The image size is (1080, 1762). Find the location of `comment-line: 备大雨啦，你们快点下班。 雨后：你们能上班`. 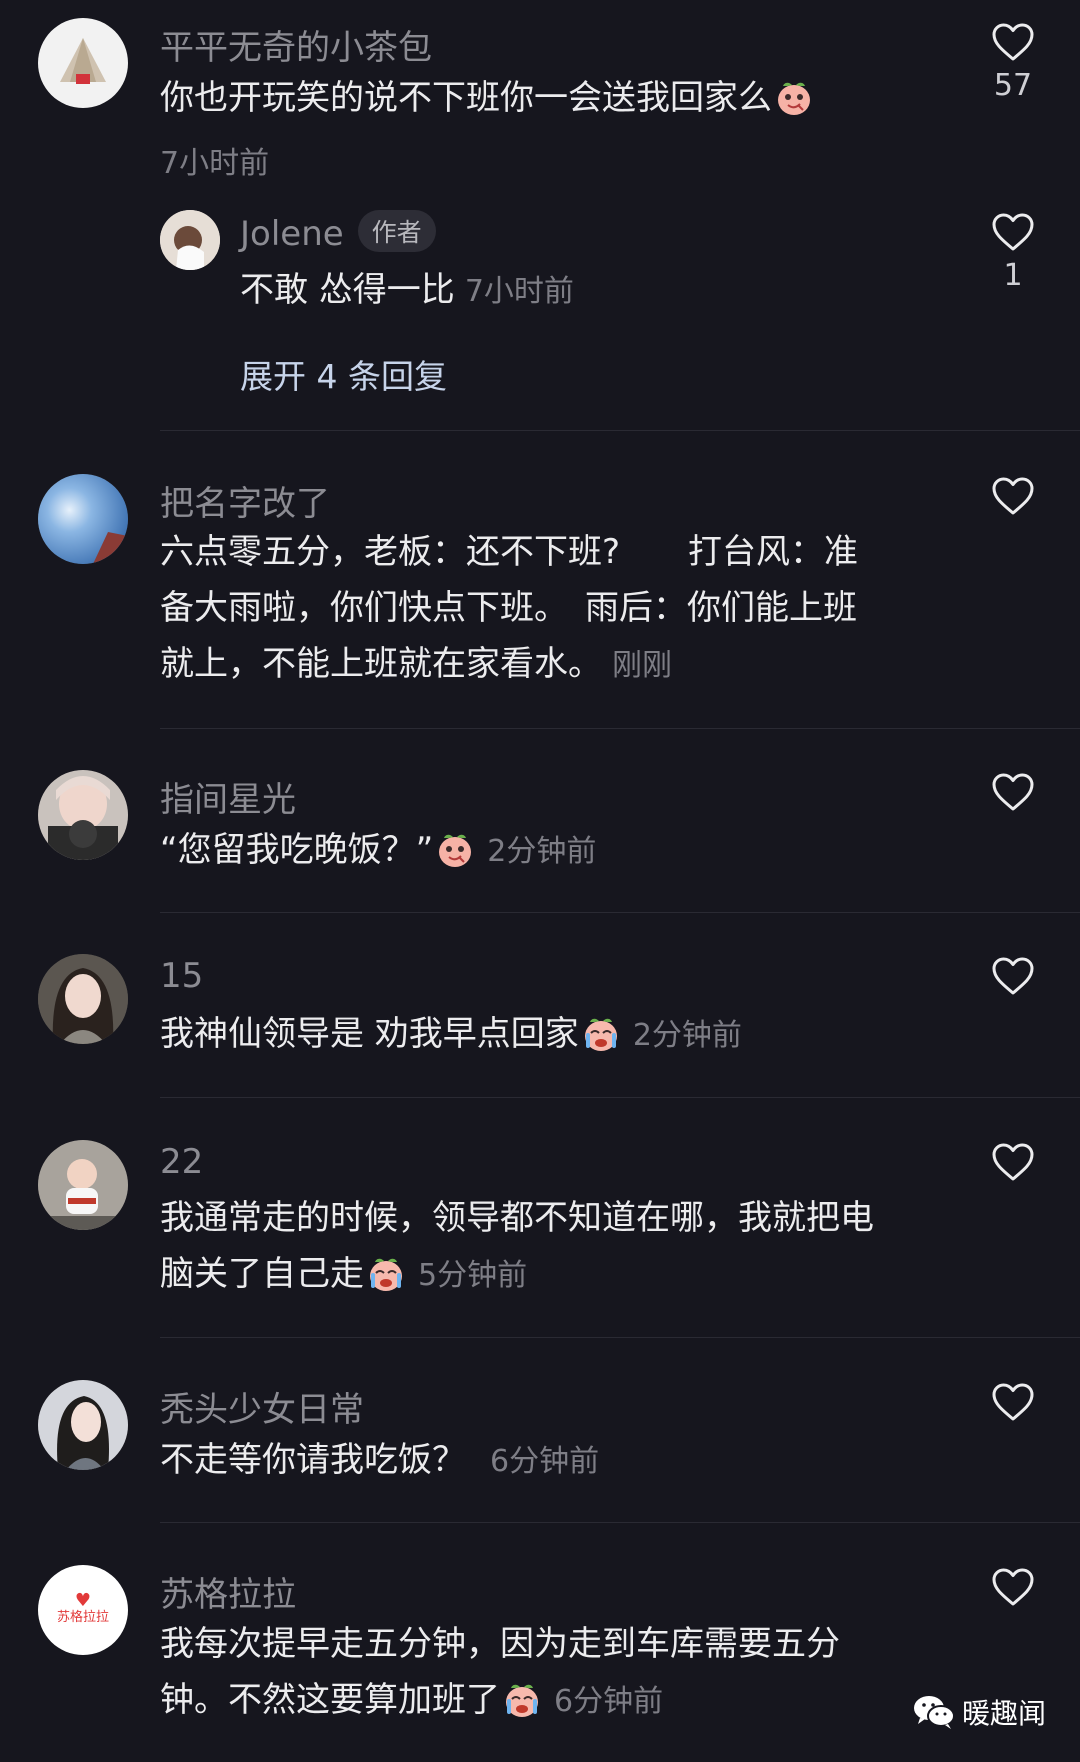

comment-line: 备大雨啦，你们快点下班。 雨后：你们能上班 is located at coordinates (508, 608).